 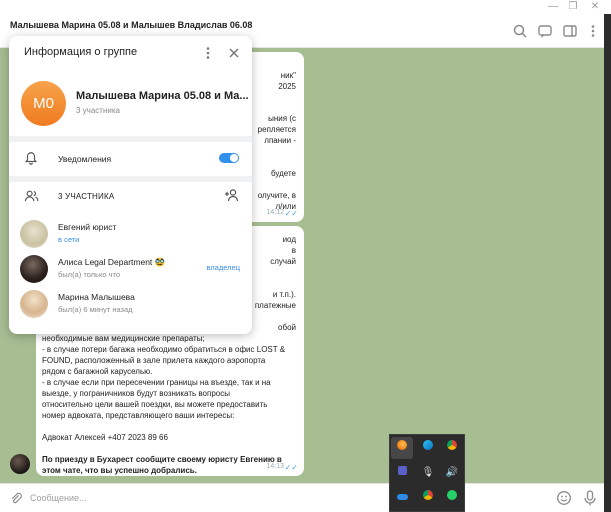 What do you see at coordinates (287, 86) in the screenshot?
I see `message-text: 2025` at bounding box center [287, 86].